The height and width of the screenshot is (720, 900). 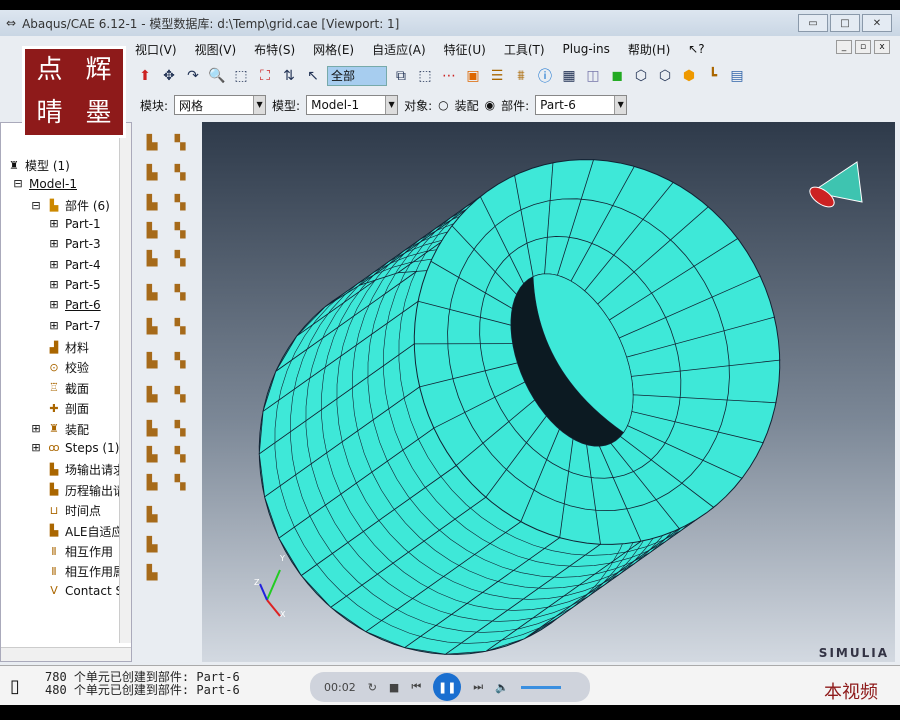 What do you see at coordinates (569, 76) in the screenshot?
I see `mesh-display-icon: ▦` at bounding box center [569, 76].